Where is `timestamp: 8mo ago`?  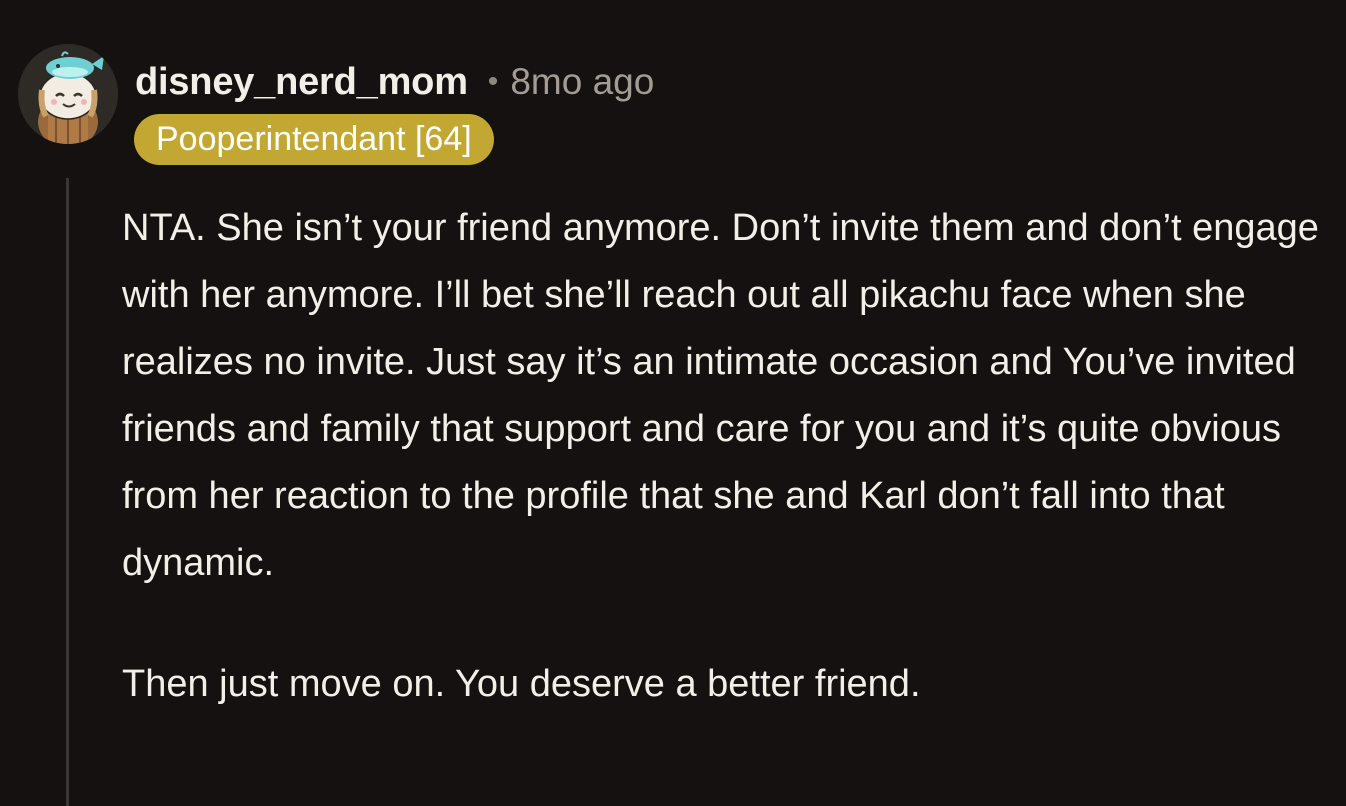
timestamp: 8mo ago is located at coordinates (582, 82).